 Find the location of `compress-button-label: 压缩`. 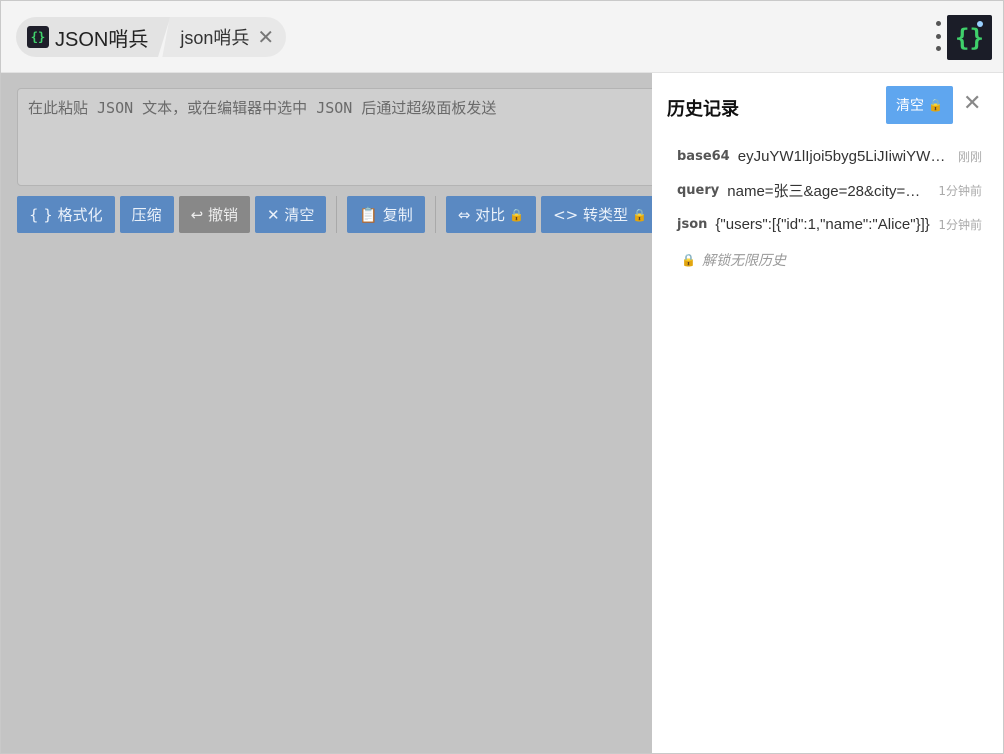

compress-button-label: 压缩 is located at coordinates (146, 215).